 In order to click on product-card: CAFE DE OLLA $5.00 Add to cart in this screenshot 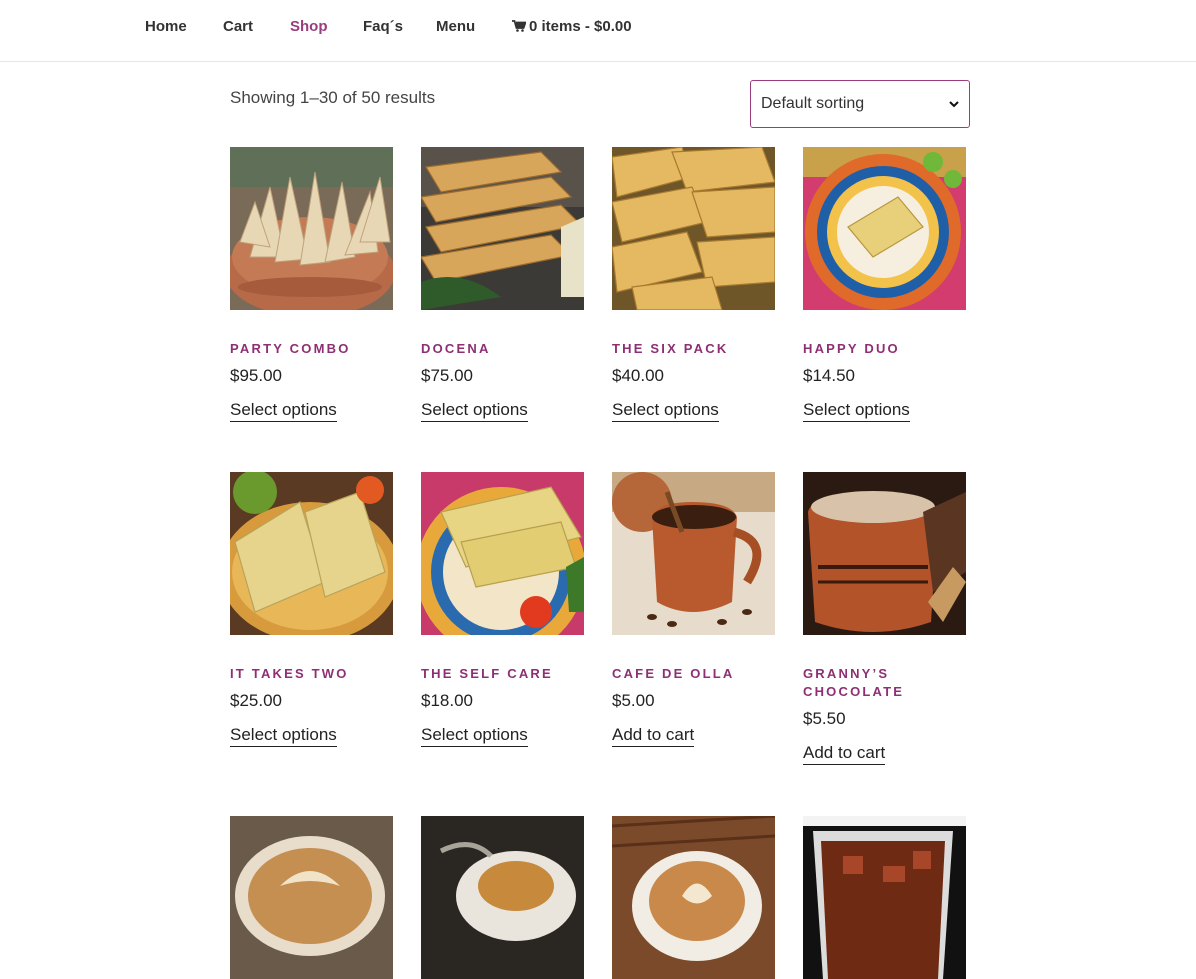, I will do `click(694, 609)`.